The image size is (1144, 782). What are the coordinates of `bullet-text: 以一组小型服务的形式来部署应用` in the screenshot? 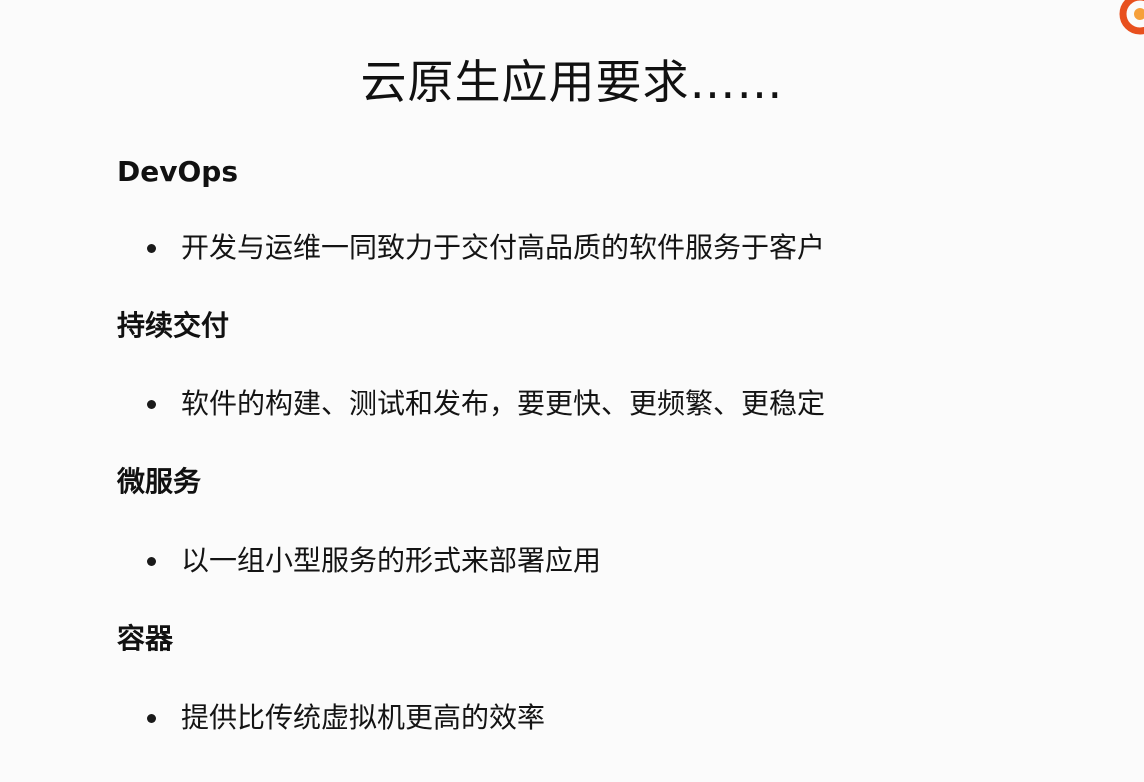 It's located at (391, 560).